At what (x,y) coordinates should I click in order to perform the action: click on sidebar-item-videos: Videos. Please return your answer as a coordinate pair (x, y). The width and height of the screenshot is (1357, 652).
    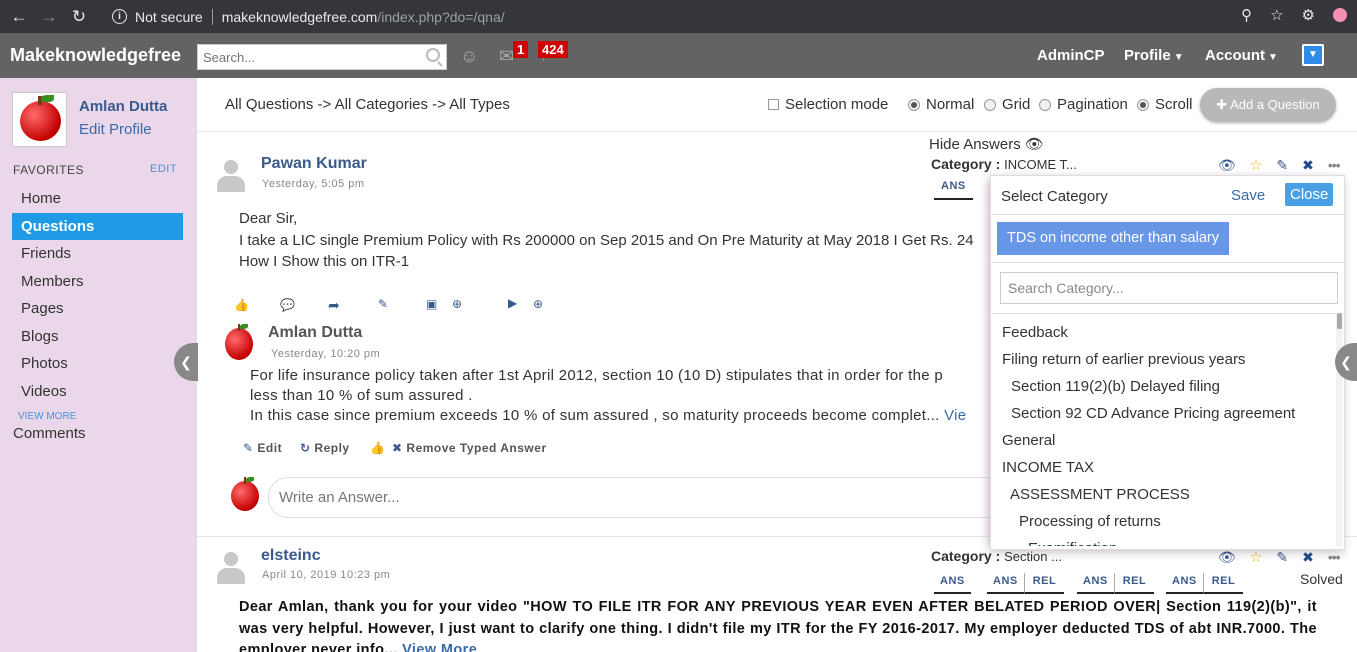
    Looking at the image, I should click on (97, 392).